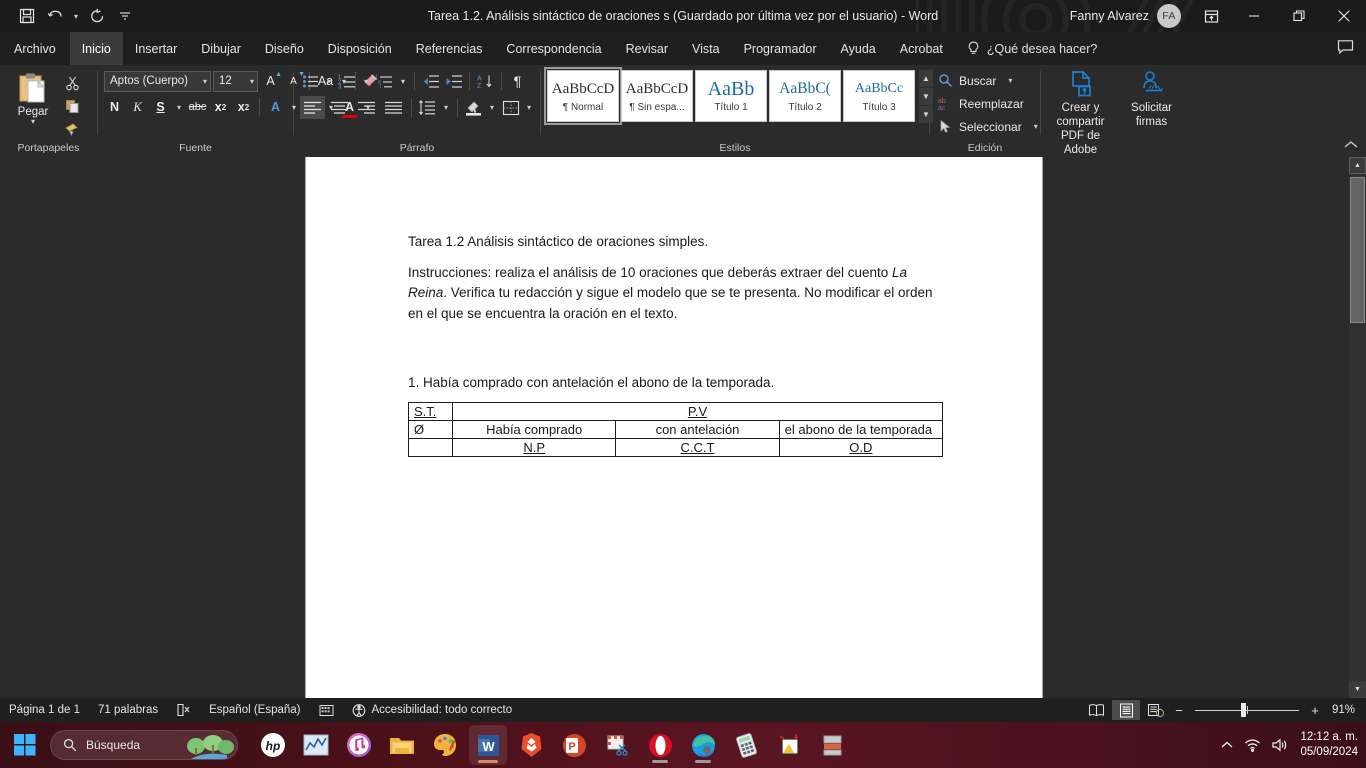 The image size is (1366, 768). I want to click on zoom-out-button: −, so click(1179, 710).